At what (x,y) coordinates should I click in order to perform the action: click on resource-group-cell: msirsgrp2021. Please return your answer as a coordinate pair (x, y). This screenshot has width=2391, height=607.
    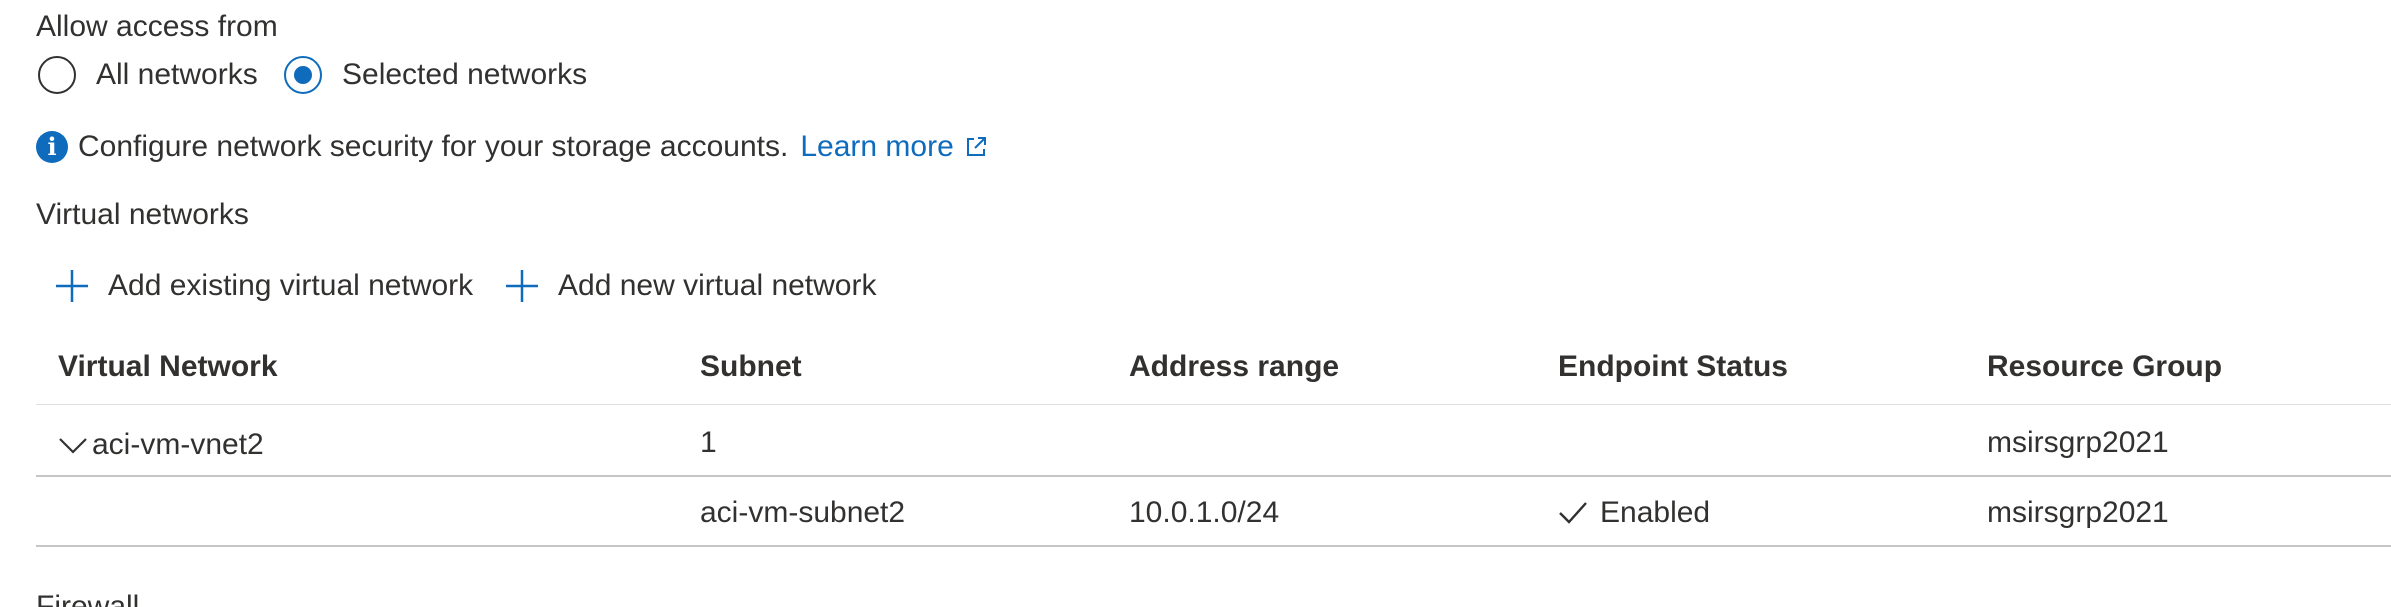
    Looking at the image, I should click on (2078, 442).